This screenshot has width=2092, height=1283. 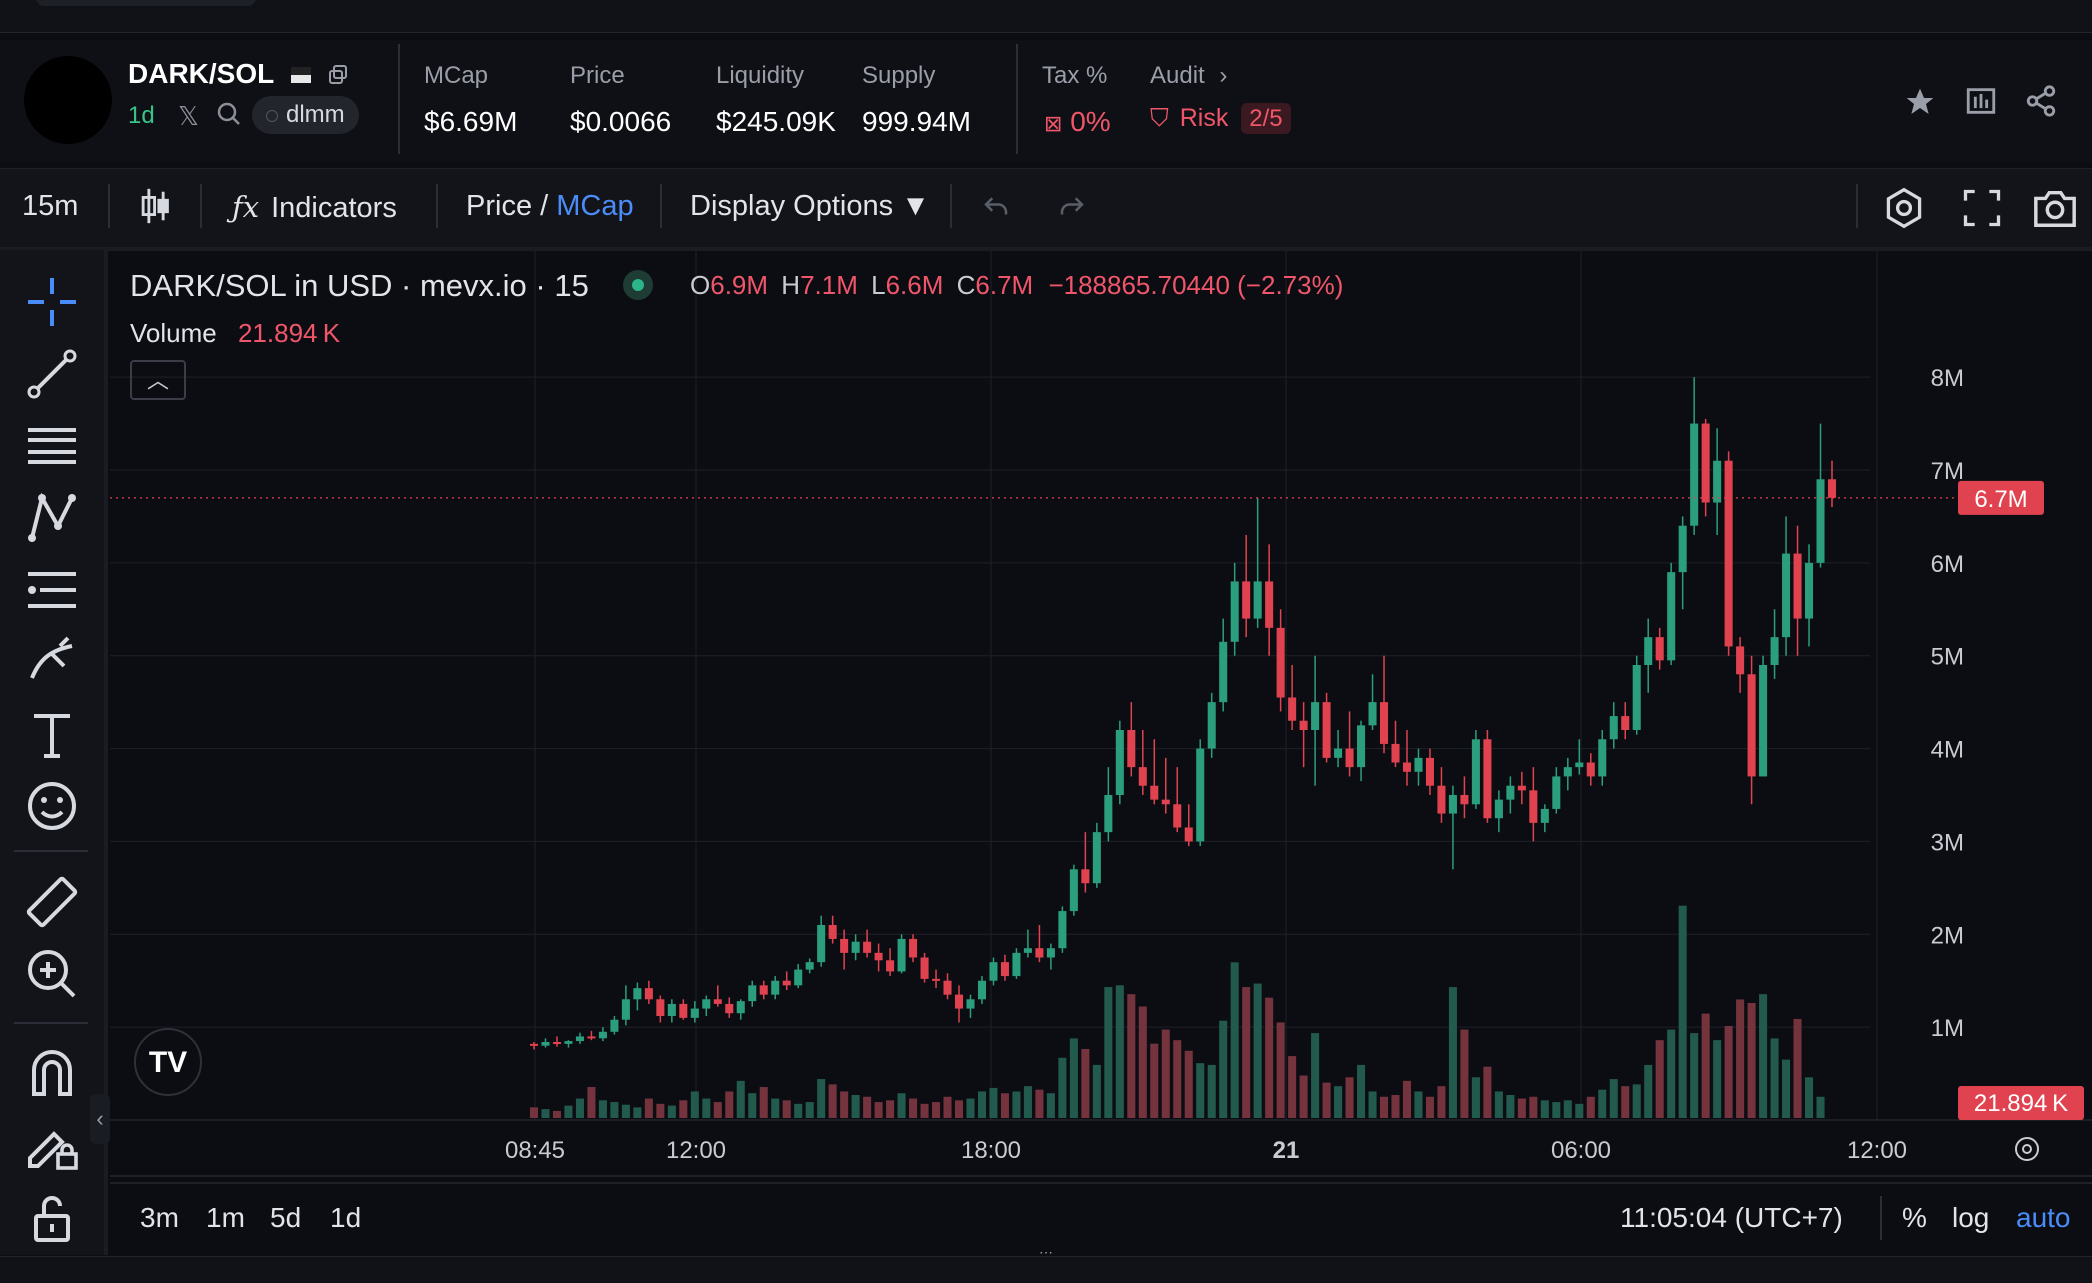 I want to click on redo-icon, so click(x=1072, y=207).